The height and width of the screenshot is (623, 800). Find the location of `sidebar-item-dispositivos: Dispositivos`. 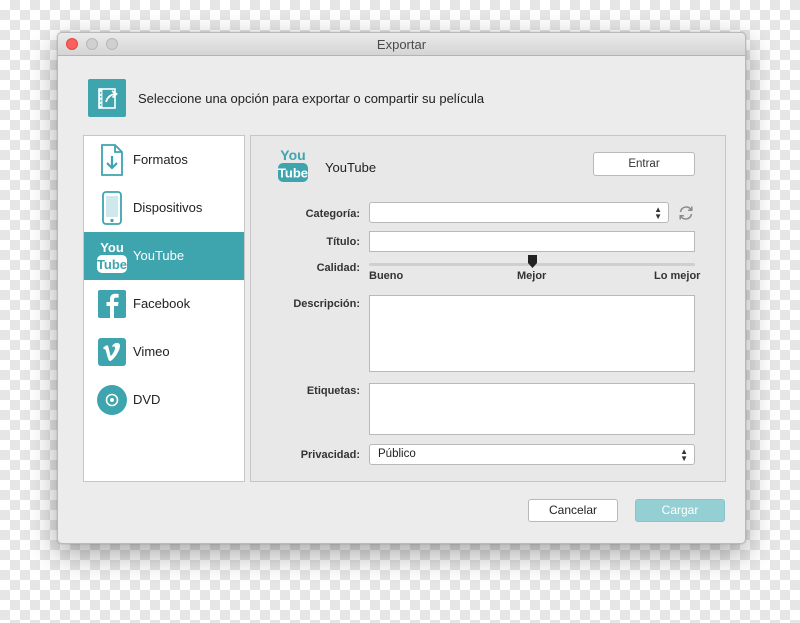

sidebar-item-dispositivos: Dispositivos is located at coordinates (164, 208).